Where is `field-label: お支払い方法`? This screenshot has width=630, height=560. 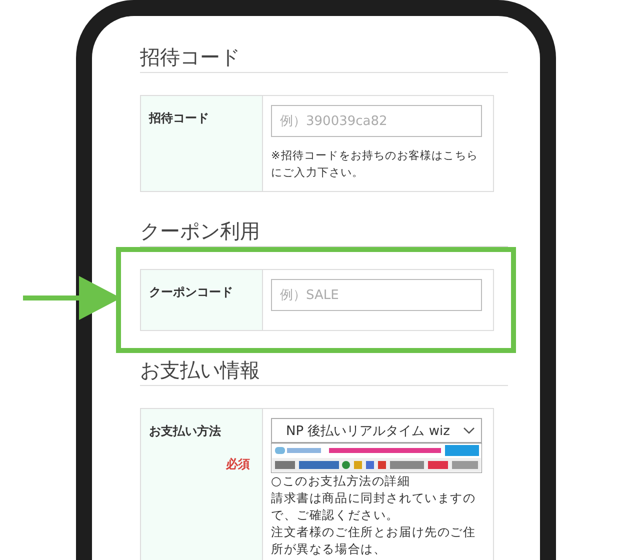 field-label: お支払い方法 is located at coordinates (185, 431).